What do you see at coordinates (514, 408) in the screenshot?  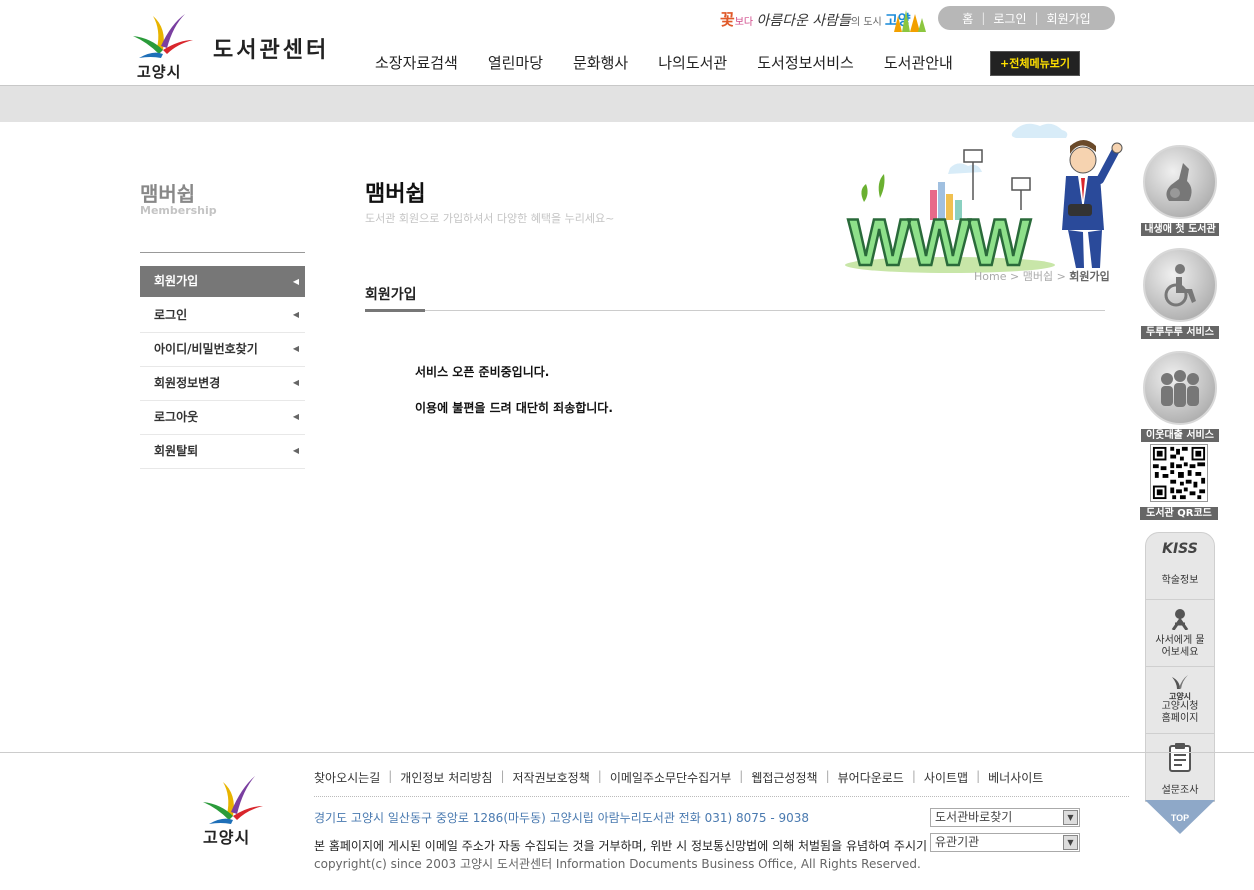 I see `notice-message: 이용에 불편을 드려 대단히 죄송합니다.` at bounding box center [514, 408].